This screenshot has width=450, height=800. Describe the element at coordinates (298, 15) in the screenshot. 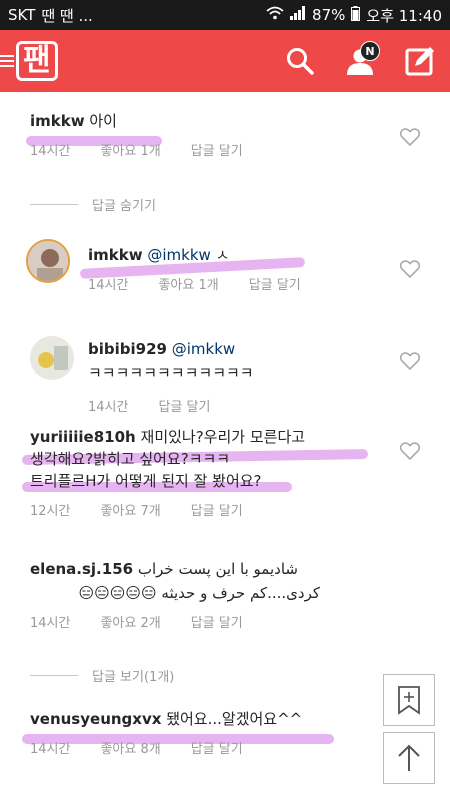

I see `signal-icon` at that location.